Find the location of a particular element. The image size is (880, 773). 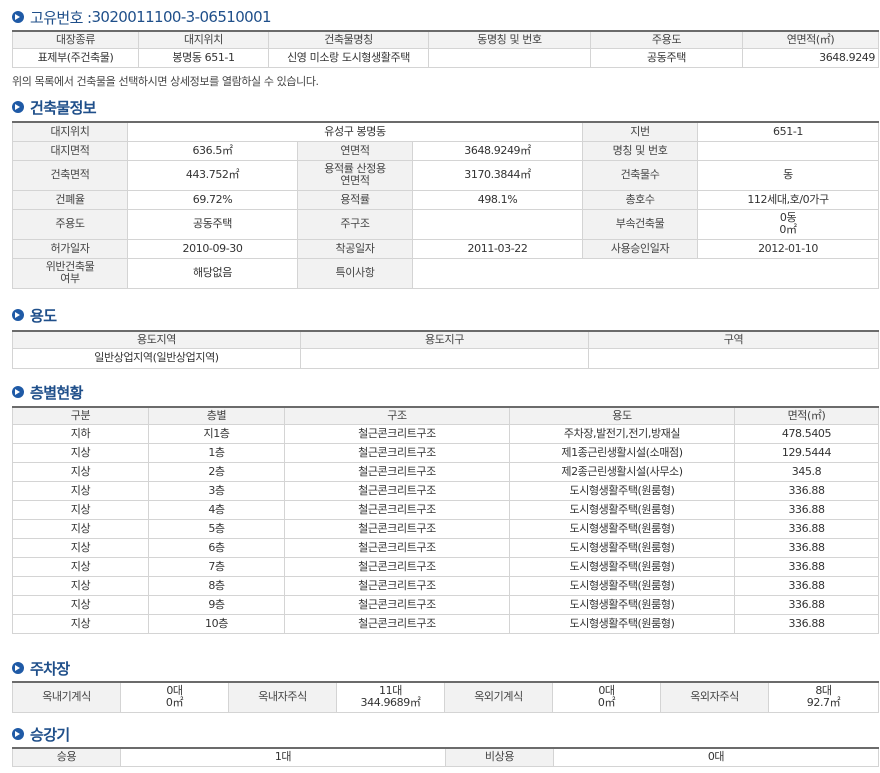

floor-use-cell: 제2종근린생활시설(사무소) is located at coordinates (622, 471).